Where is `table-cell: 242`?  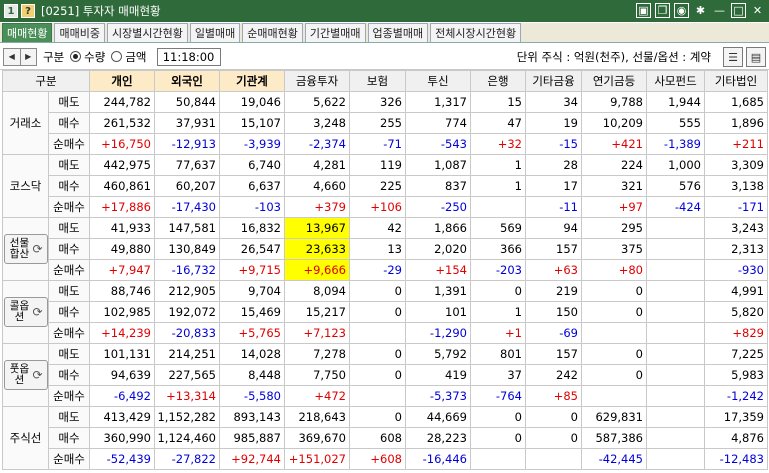 table-cell: 242 is located at coordinates (553, 375).